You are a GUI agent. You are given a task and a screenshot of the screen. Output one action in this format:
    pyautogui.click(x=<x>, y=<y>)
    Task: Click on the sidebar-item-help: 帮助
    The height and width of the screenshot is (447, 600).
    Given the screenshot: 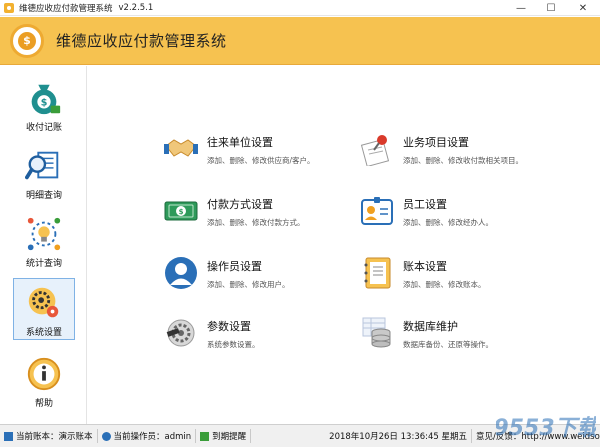 What is the action you would take?
    pyautogui.click(x=44, y=381)
    